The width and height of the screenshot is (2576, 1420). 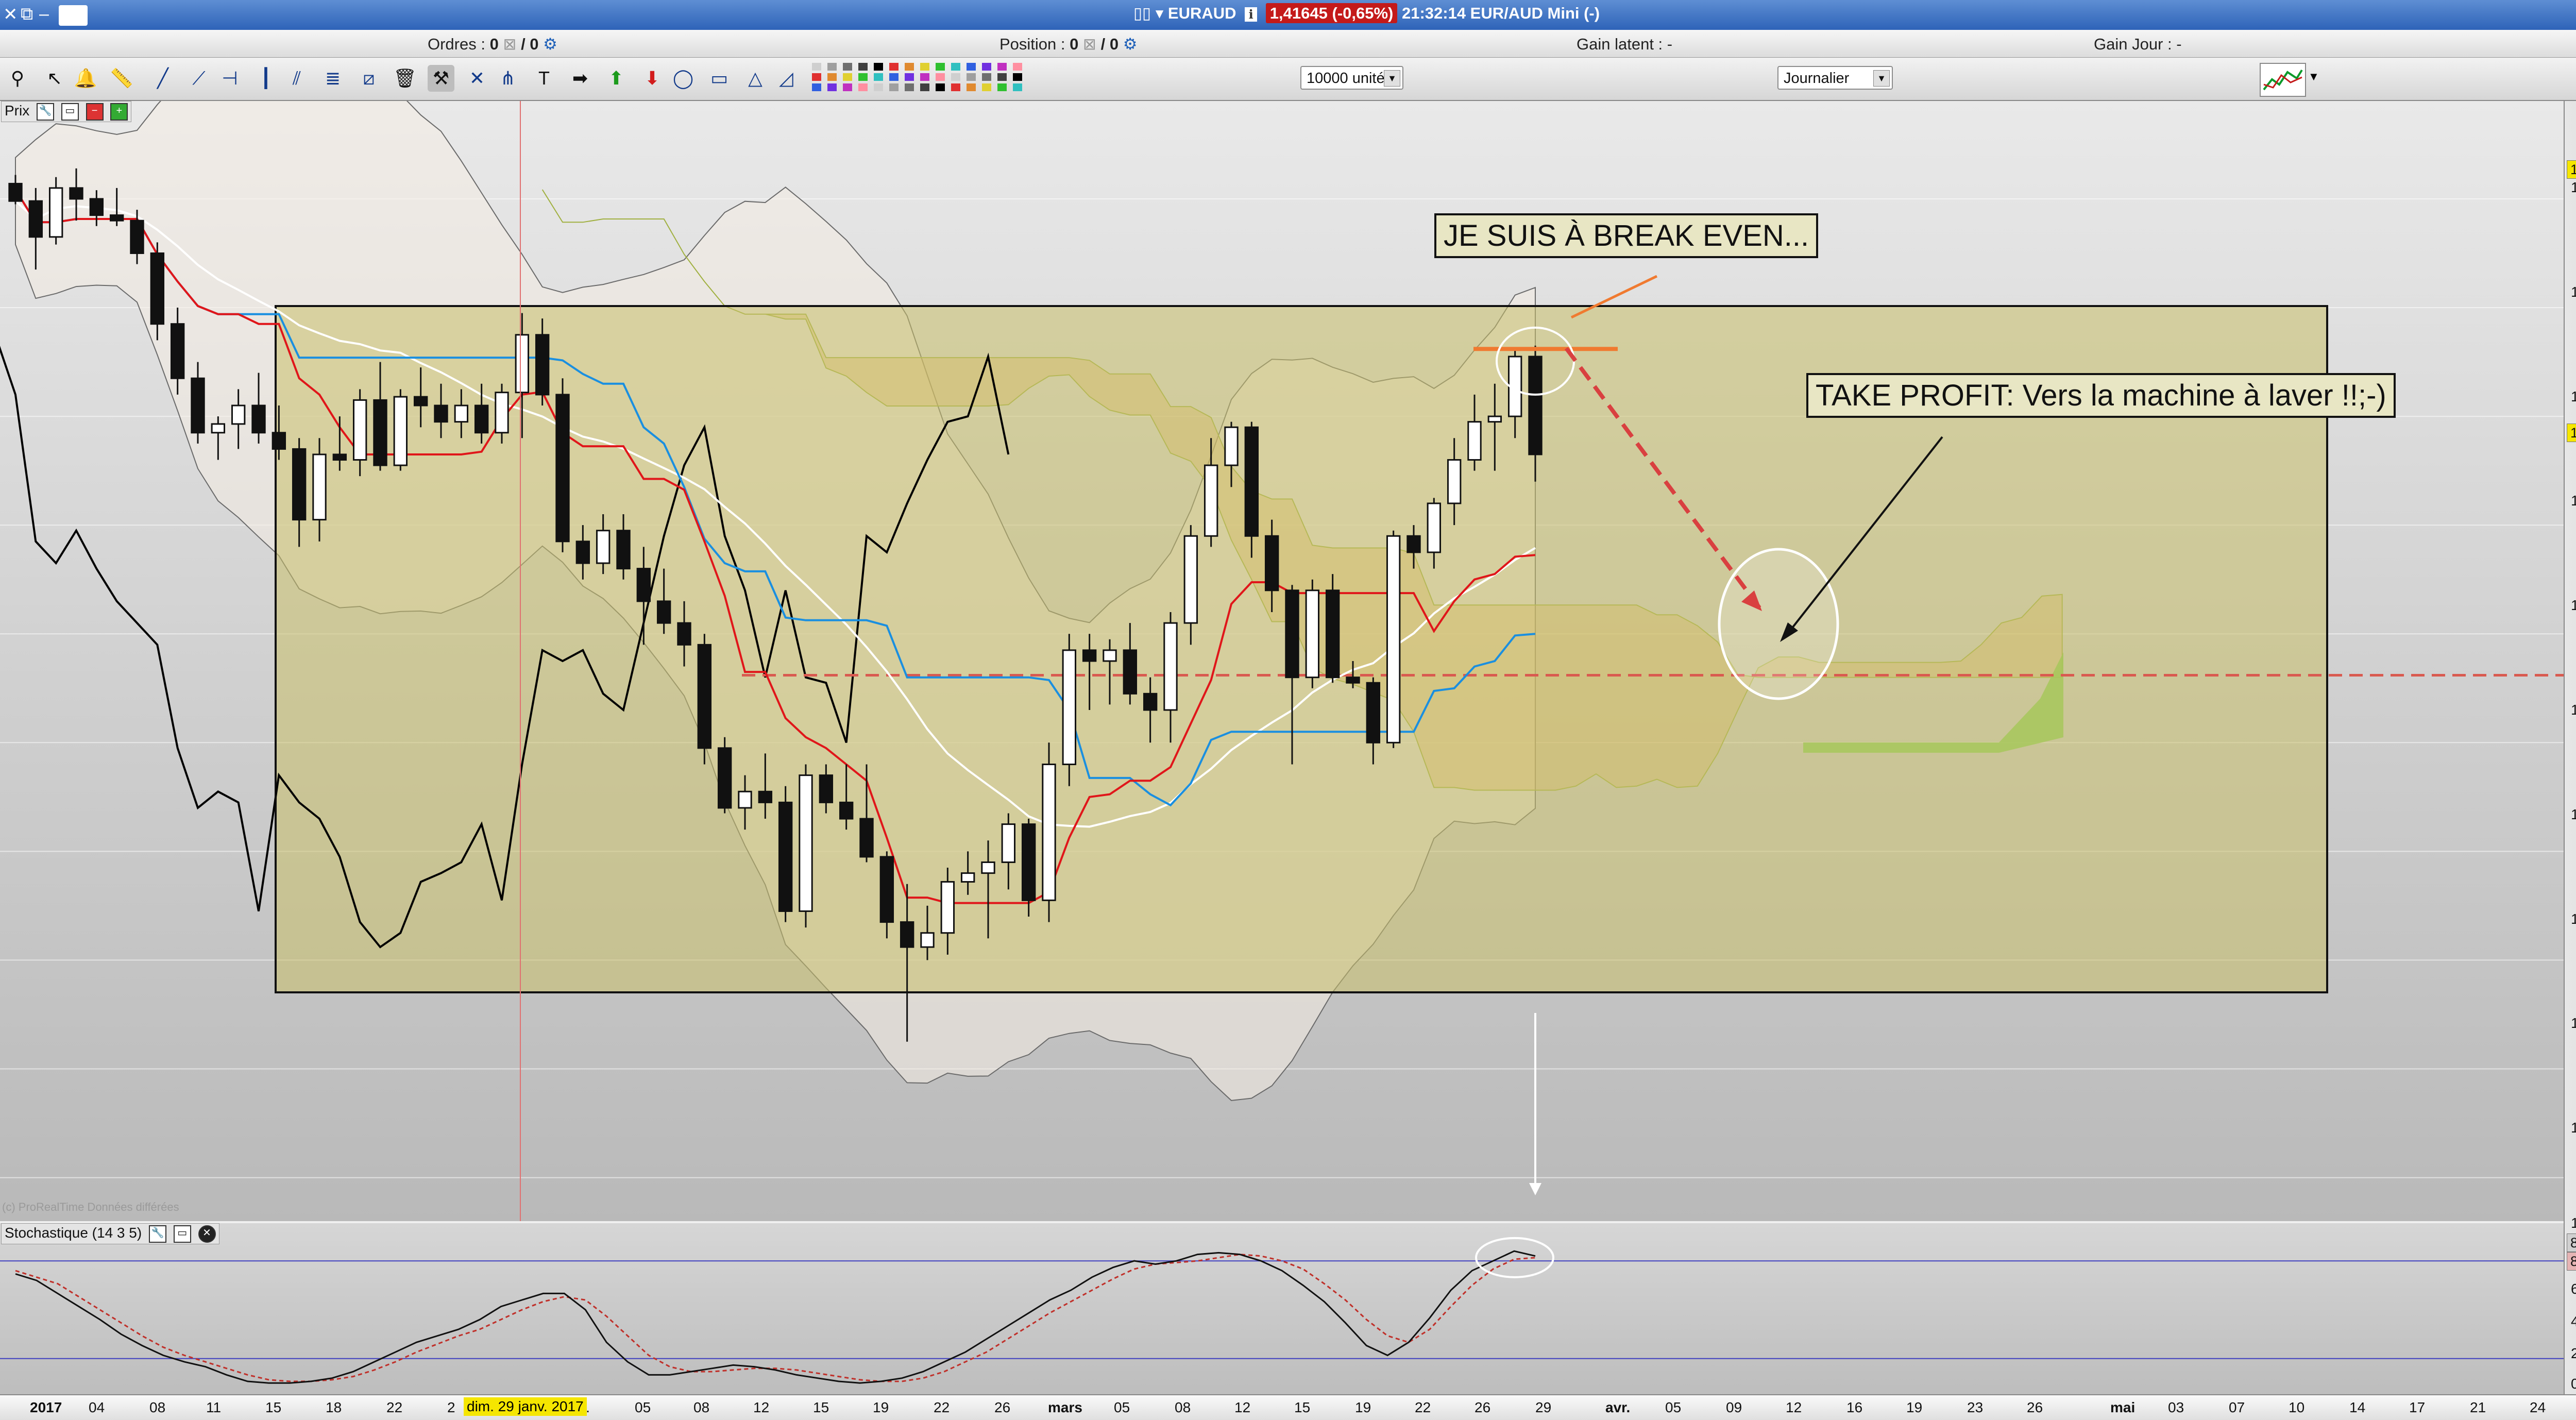 What do you see at coordinates (17, 78) in the screenshot?
I see `zoom-icon: ⚲` at bounding box center [17, 78].